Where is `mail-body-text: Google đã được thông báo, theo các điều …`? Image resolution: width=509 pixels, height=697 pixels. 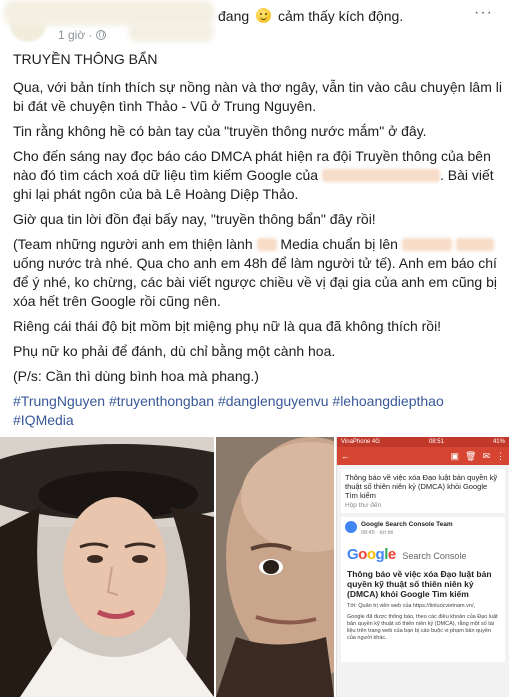
mail-body-text: Google đã được thông báo, theo các điều … is located at coordinates (422, 627).